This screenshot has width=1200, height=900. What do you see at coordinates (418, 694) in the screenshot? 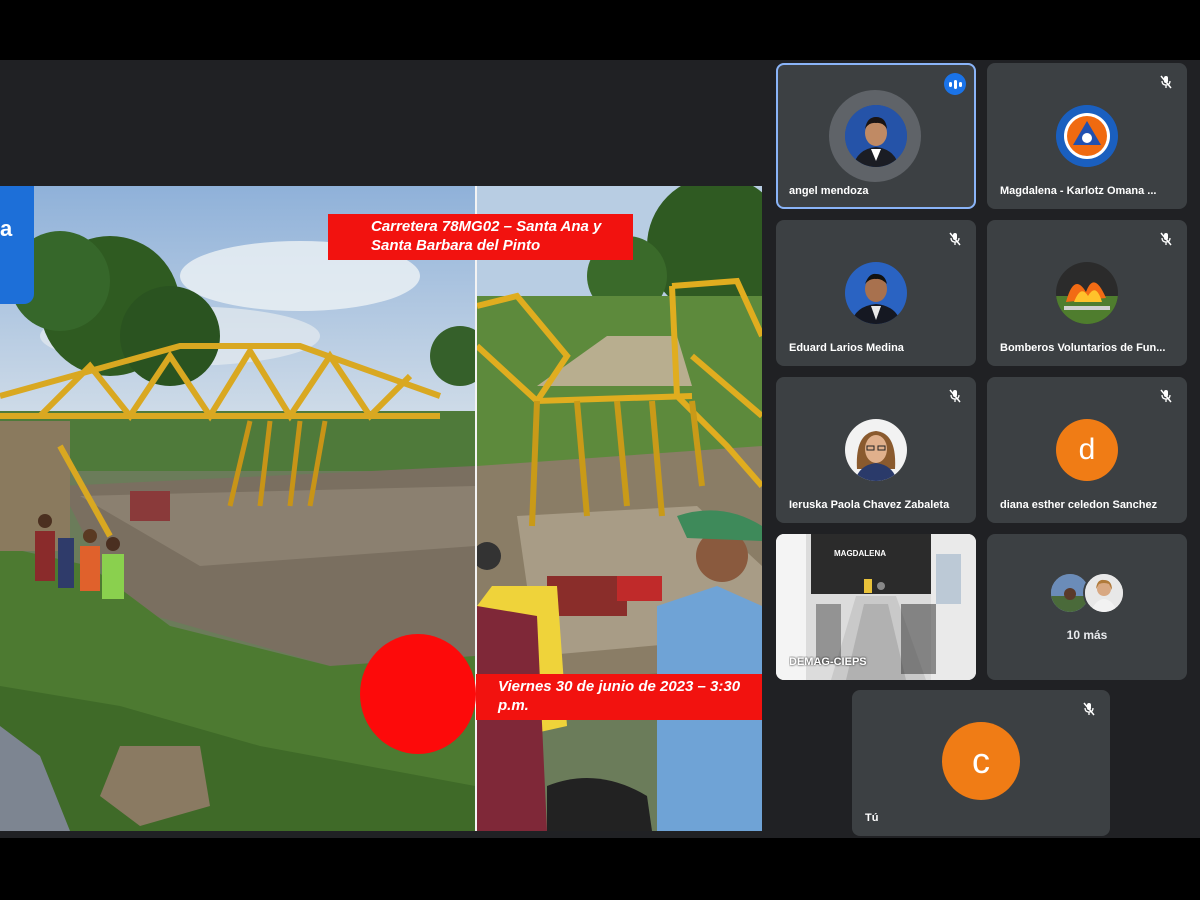
I see `red-circle-marker` at bounding box center [418, 694].